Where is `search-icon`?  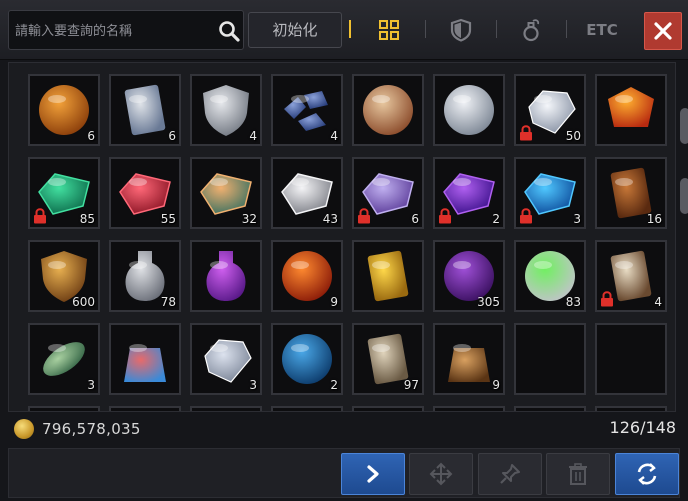 search-icon is located at coordinates (229, 31).